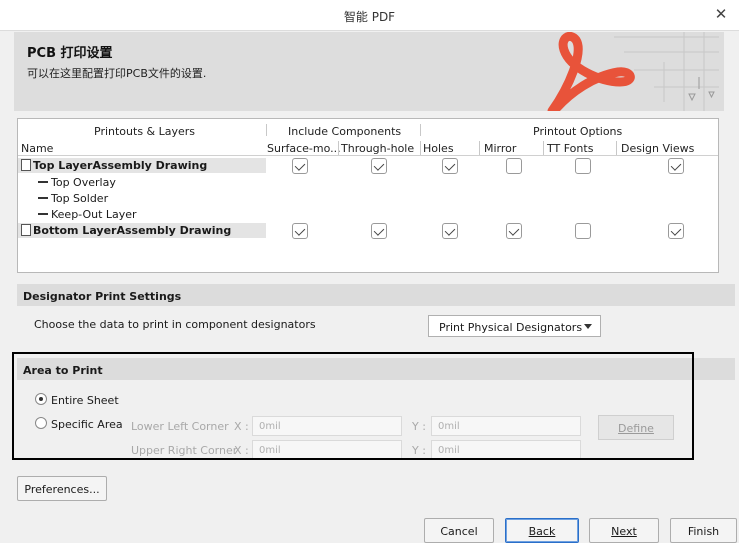  What do you see at coordinates (376, 369) in the screenshot?
I see `area-section-header: Area to Print` at bounding box center [376, 369].